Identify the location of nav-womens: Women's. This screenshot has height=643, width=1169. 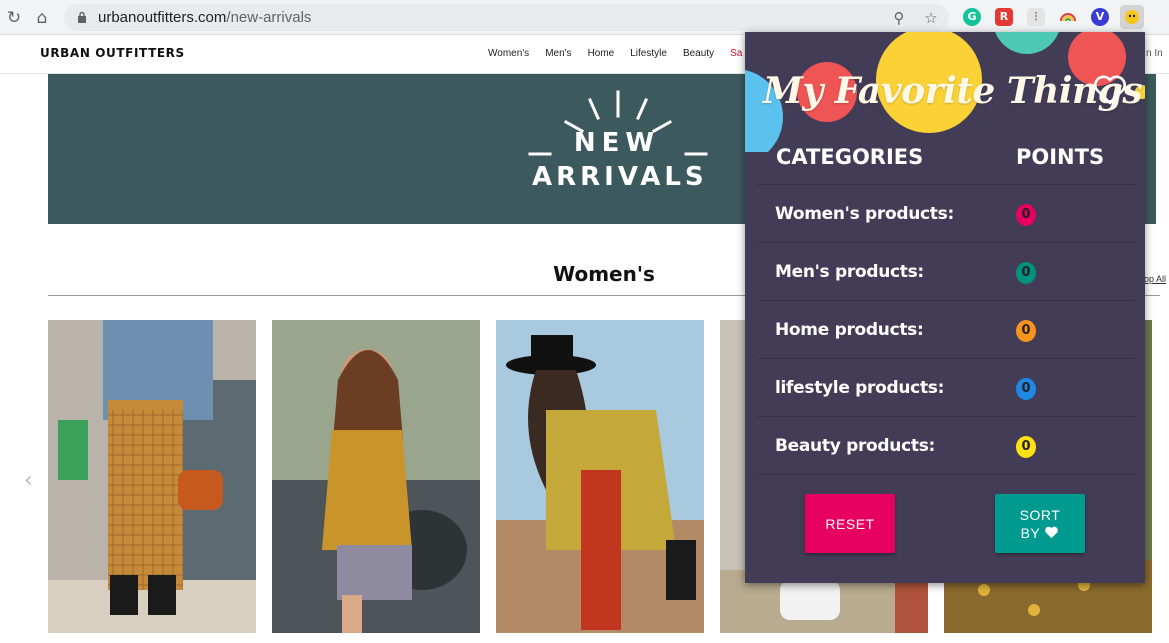
(508, 53).